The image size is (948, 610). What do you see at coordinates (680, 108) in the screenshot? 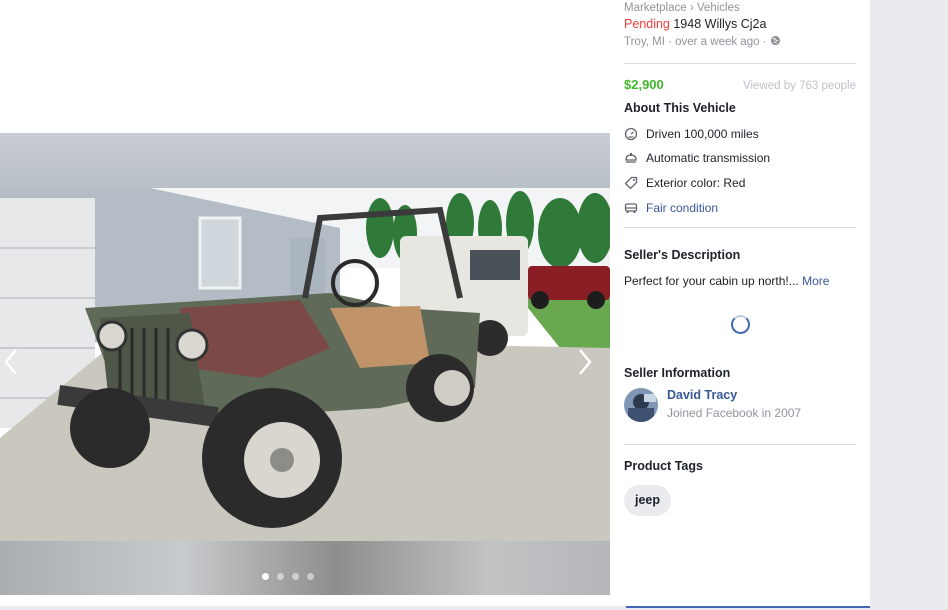
I see `about-heading: About This Vehicle` at bounding box center [680, 108].